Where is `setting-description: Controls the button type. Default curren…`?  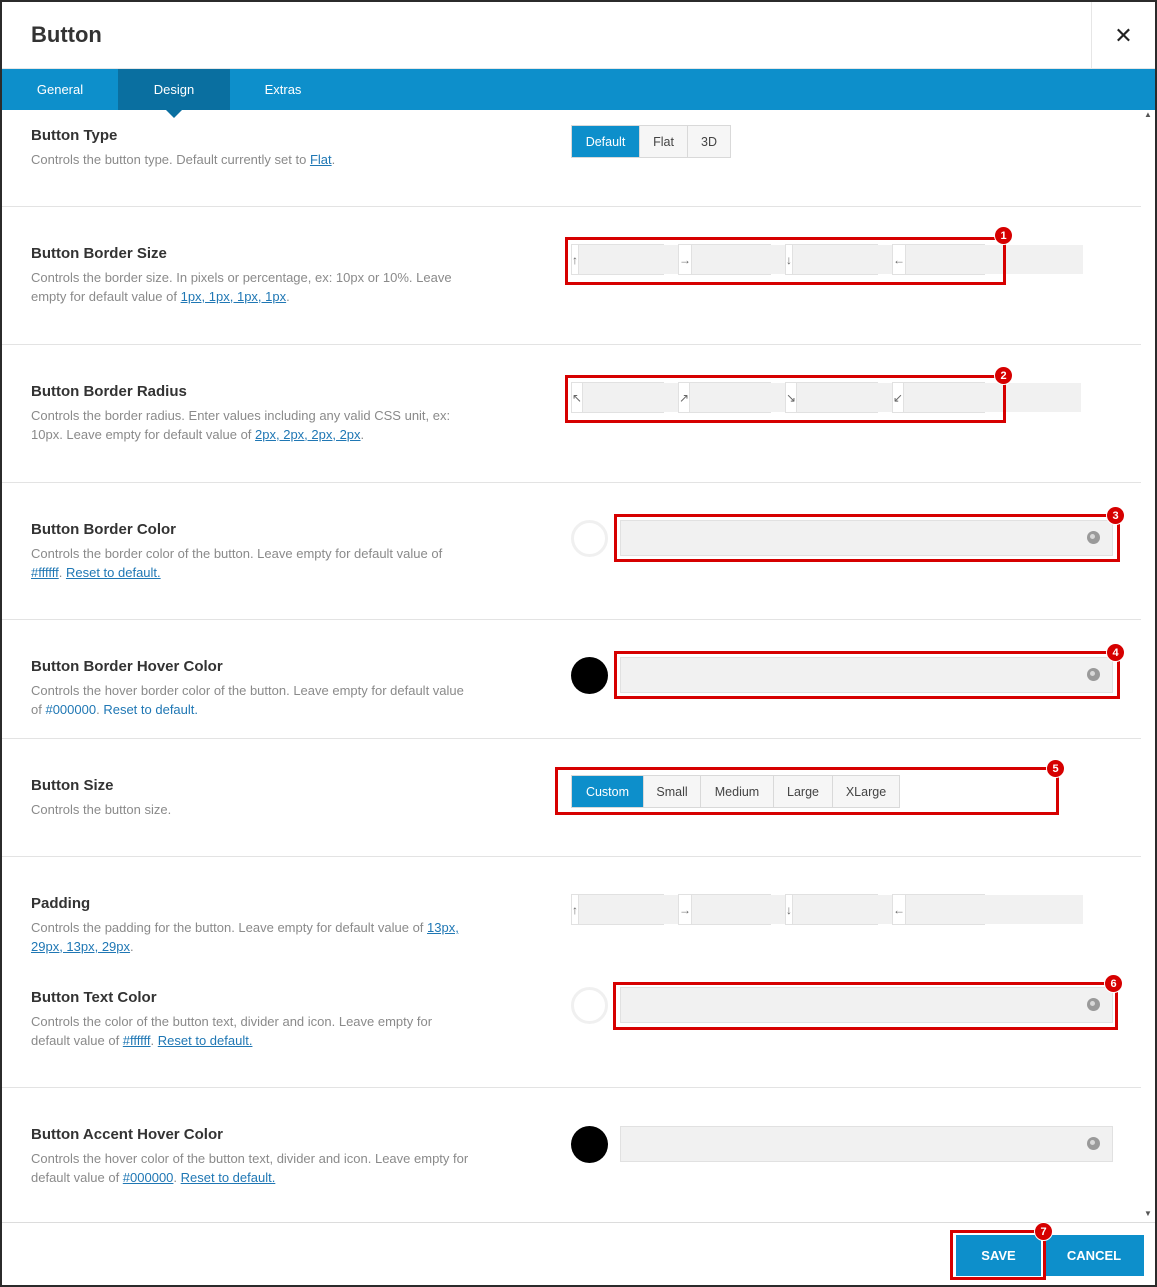 setting-description: Controls the button type. Default curren… is located at coordinates (251, 160).